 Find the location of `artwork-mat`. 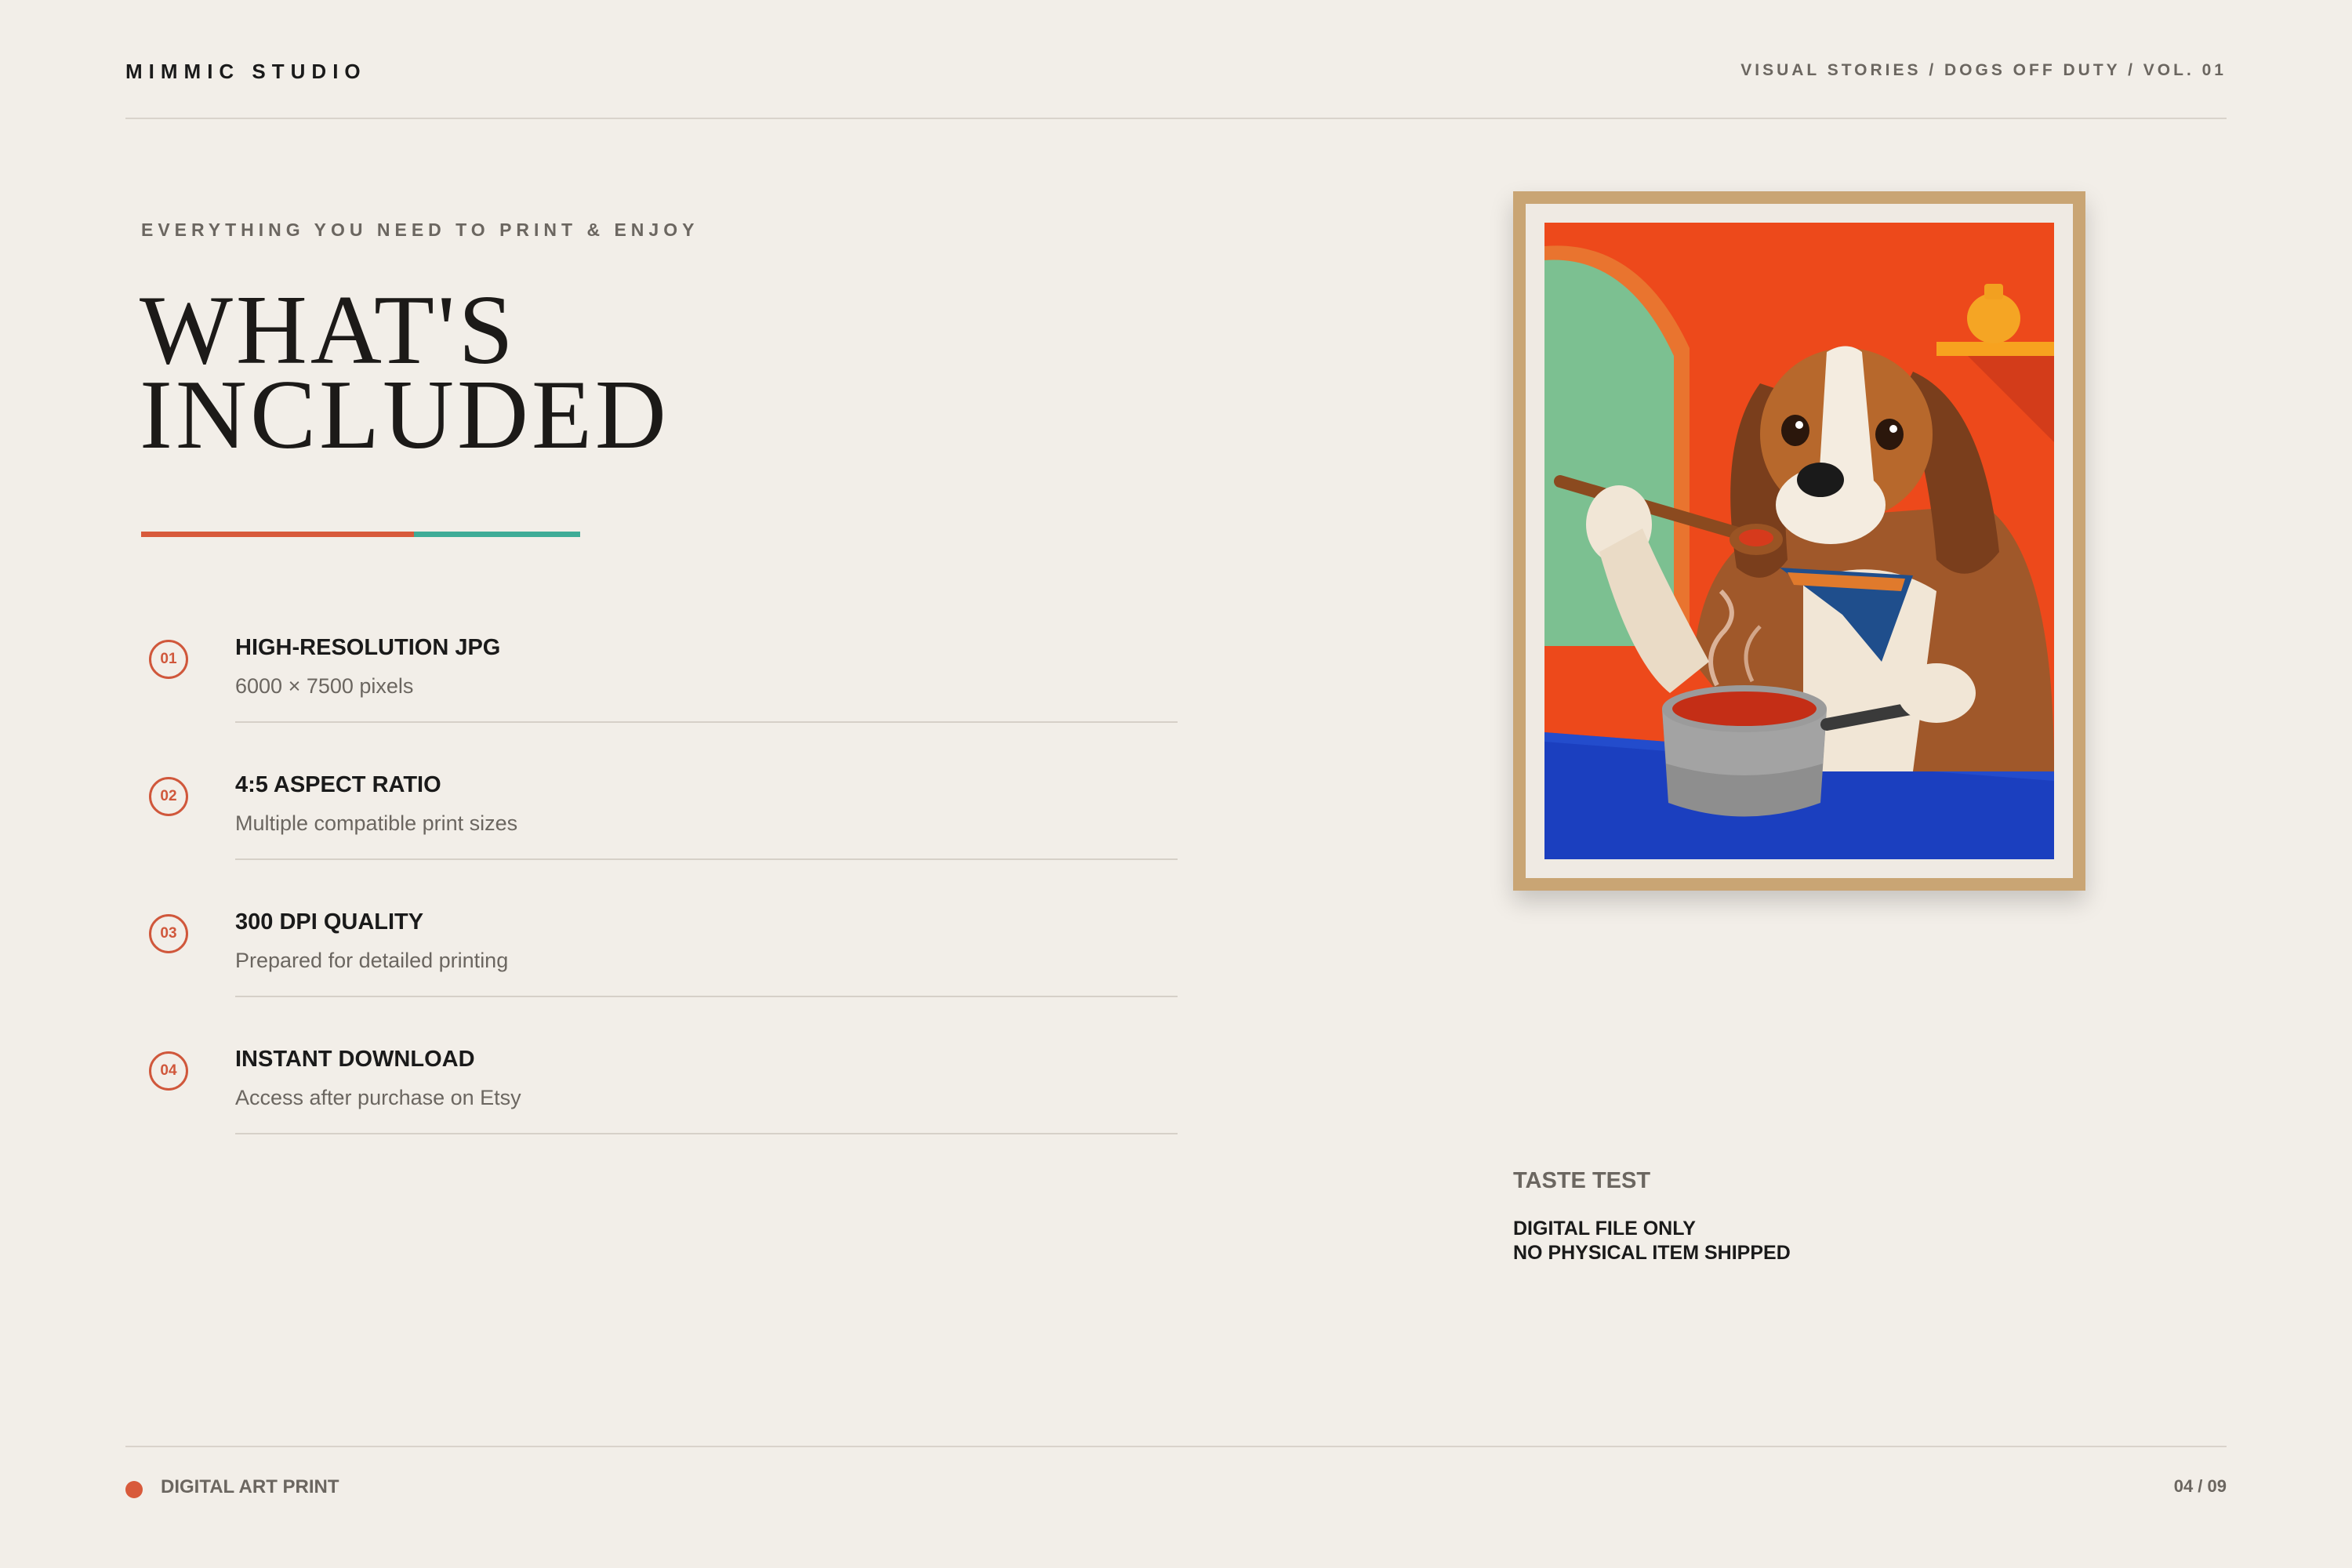

artwork-mat is located at coordinates (1799, 541).